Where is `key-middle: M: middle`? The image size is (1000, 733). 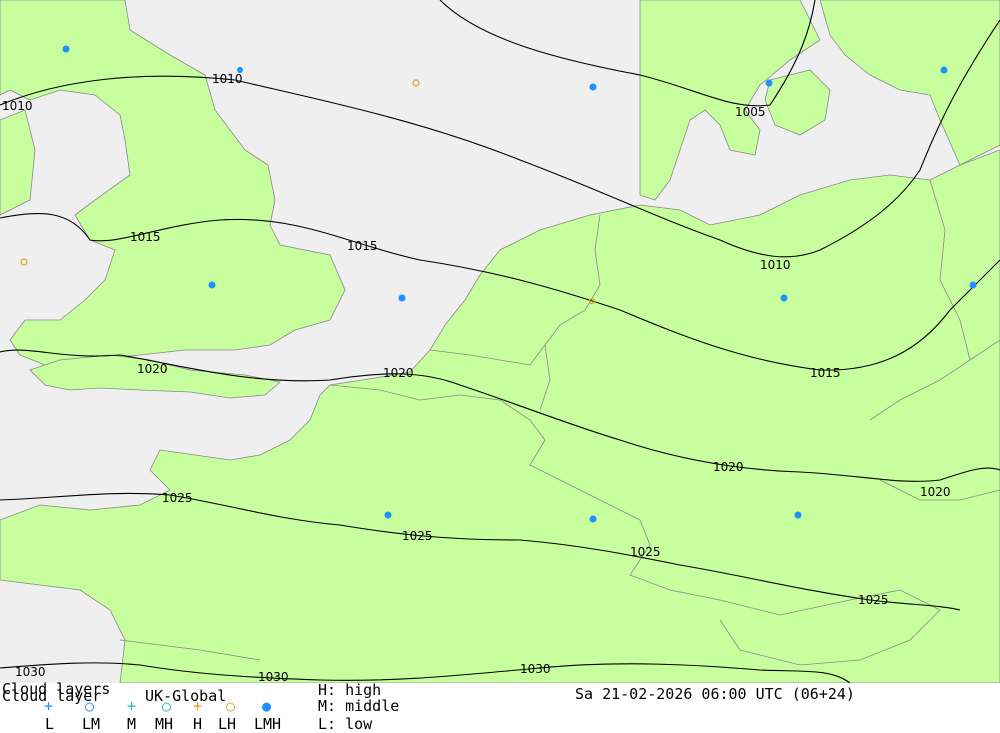
key-middle: M: middle is located at coordinates (359, 706).